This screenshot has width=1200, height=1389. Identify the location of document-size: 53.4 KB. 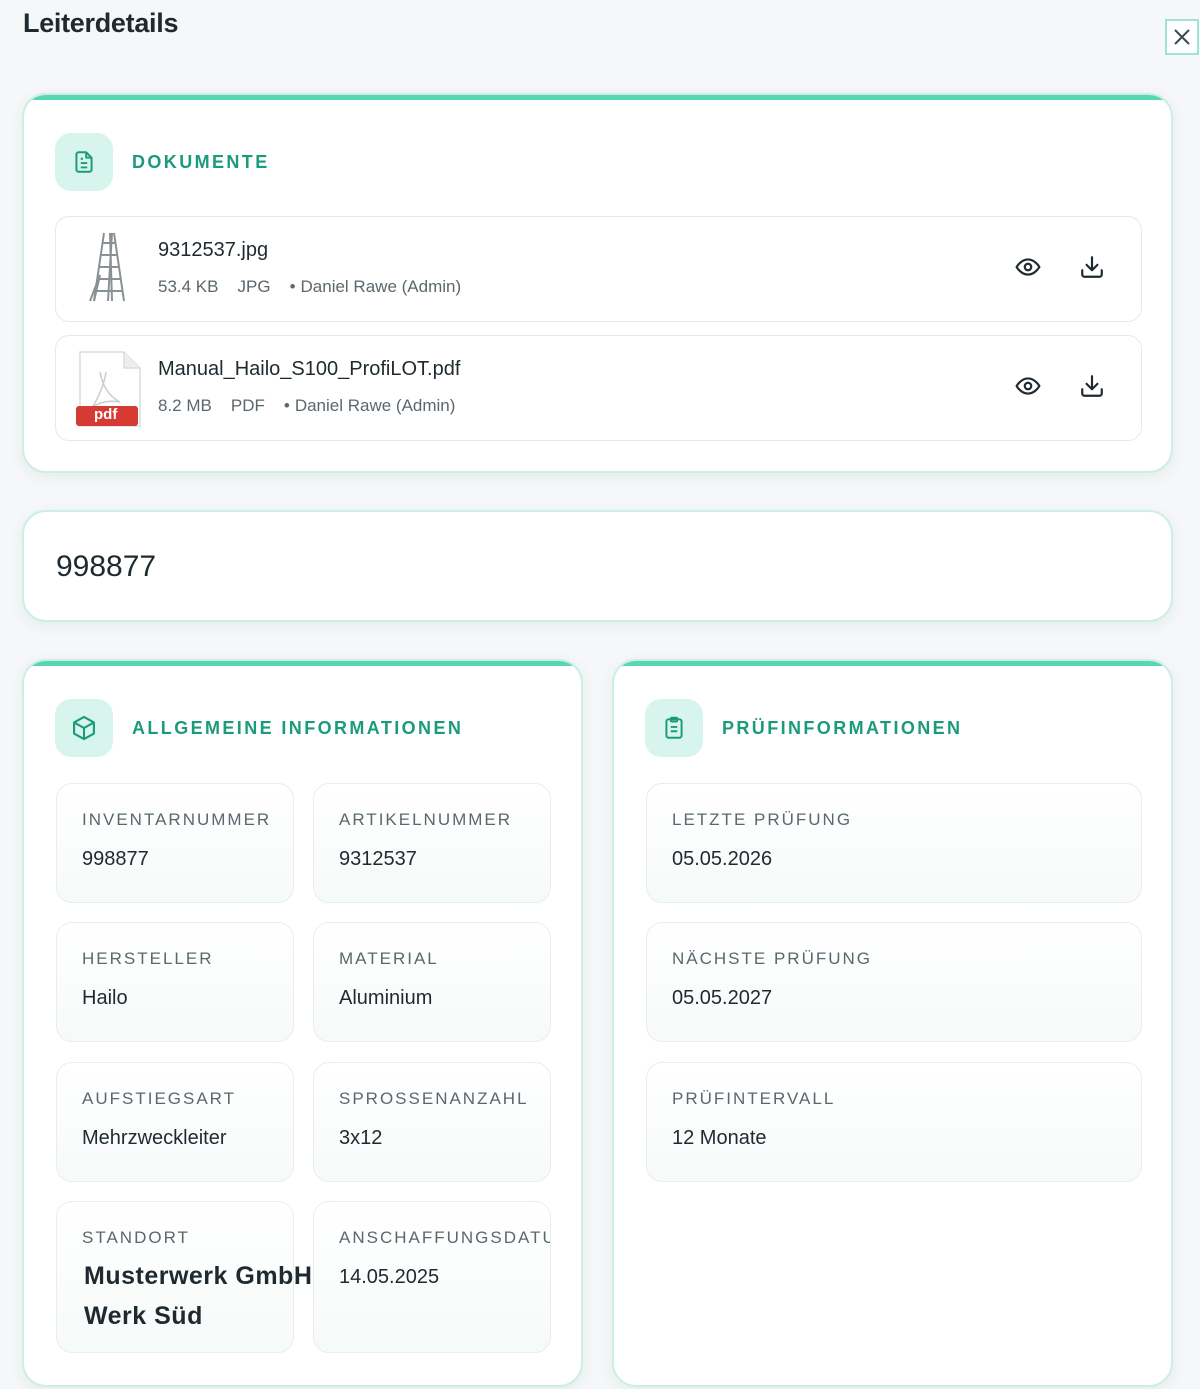
(188, 286).